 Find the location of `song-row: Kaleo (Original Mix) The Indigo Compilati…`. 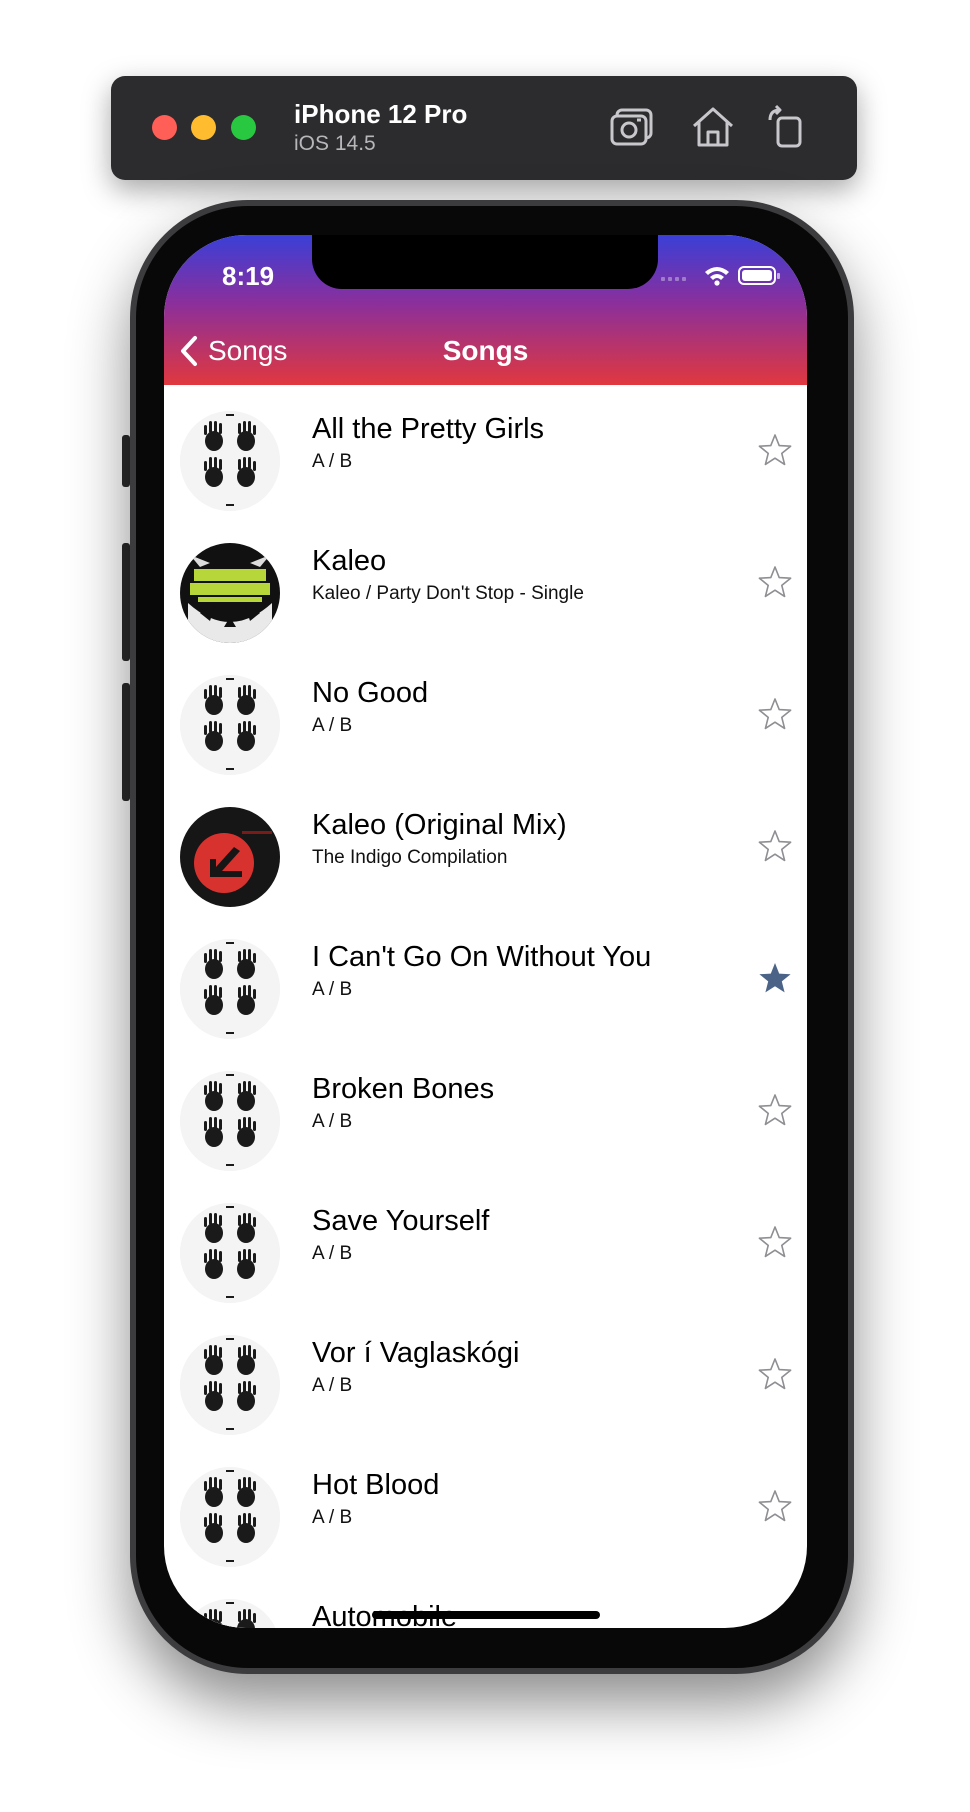

song-row: Kaleo (Original Mix) The Indigo Compilati… is located at coordinates (485, 847).